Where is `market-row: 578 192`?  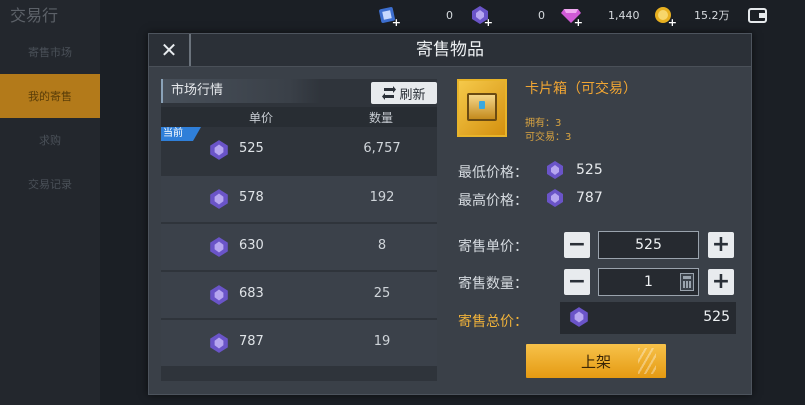 market-row: 578 192 is located at coordinates (299, 199).